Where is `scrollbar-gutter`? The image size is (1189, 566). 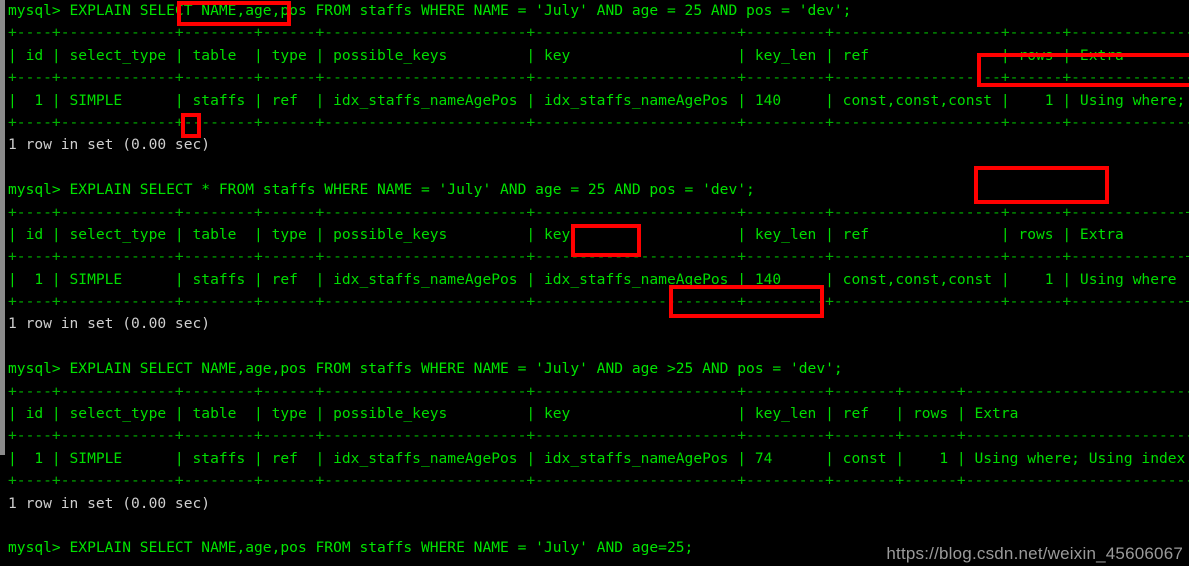 scrollbar-gutter is located at coordinates (2, 227).